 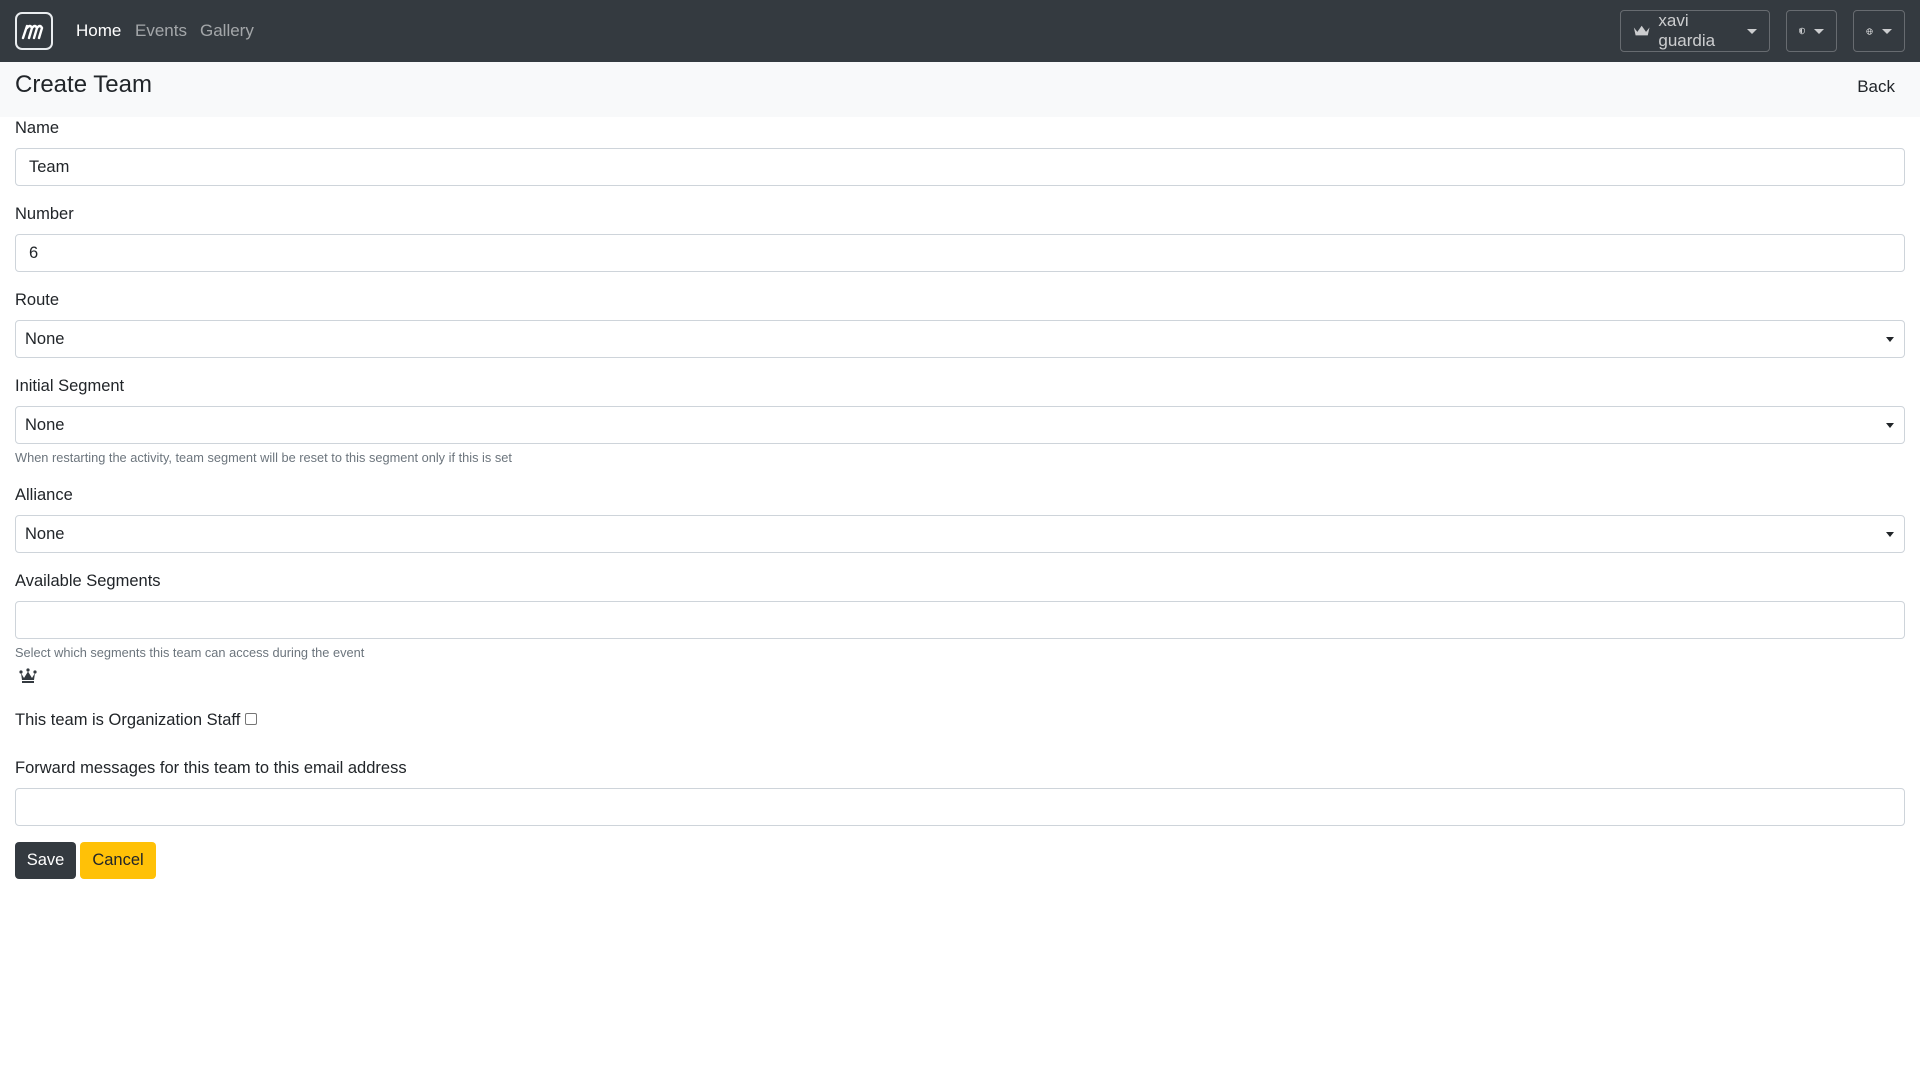 What do you see at coordinates (45, 338) in the screenshot?
I see `route-value: None` at bounding box center [45, 338].